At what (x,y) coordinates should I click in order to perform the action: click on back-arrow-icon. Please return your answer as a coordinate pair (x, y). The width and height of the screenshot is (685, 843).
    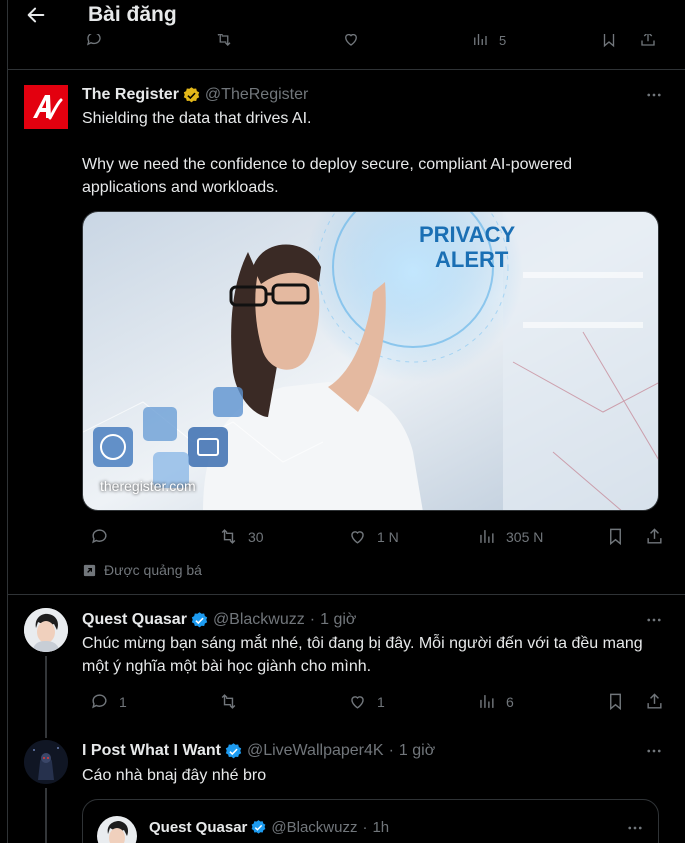
    Looking at the image, I should click on (36, 15).